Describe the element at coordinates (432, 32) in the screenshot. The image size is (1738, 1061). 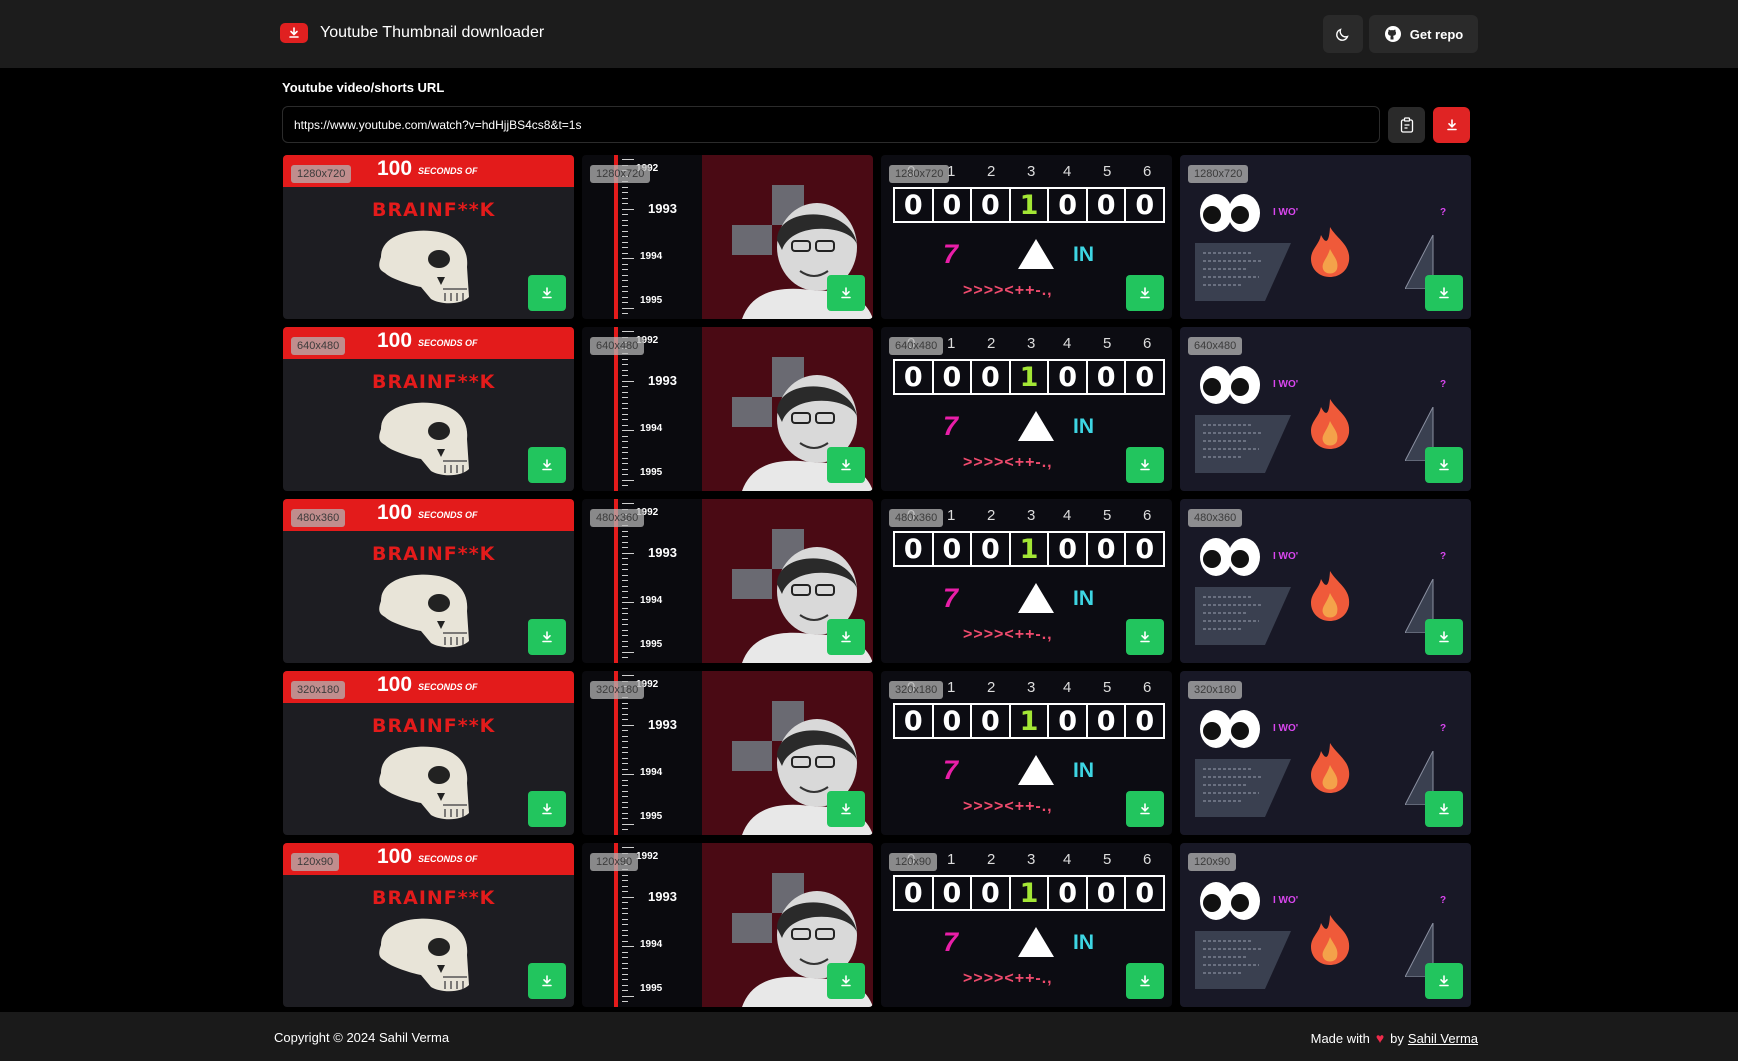
I see `app-title: Youtube Thumbnail downloader` at that location.